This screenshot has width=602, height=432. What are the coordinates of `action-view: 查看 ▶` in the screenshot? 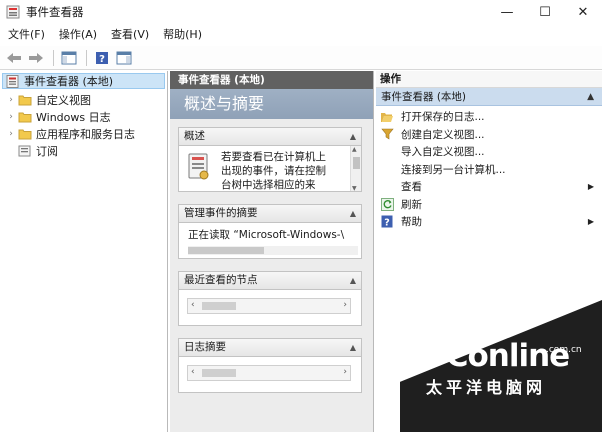 It's located at (489, 187).